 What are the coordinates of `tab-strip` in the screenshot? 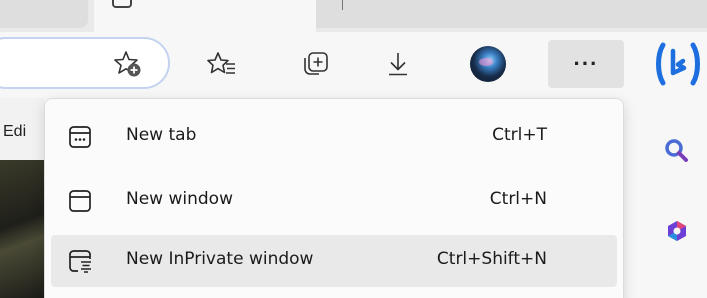 It's located at (353, 16).